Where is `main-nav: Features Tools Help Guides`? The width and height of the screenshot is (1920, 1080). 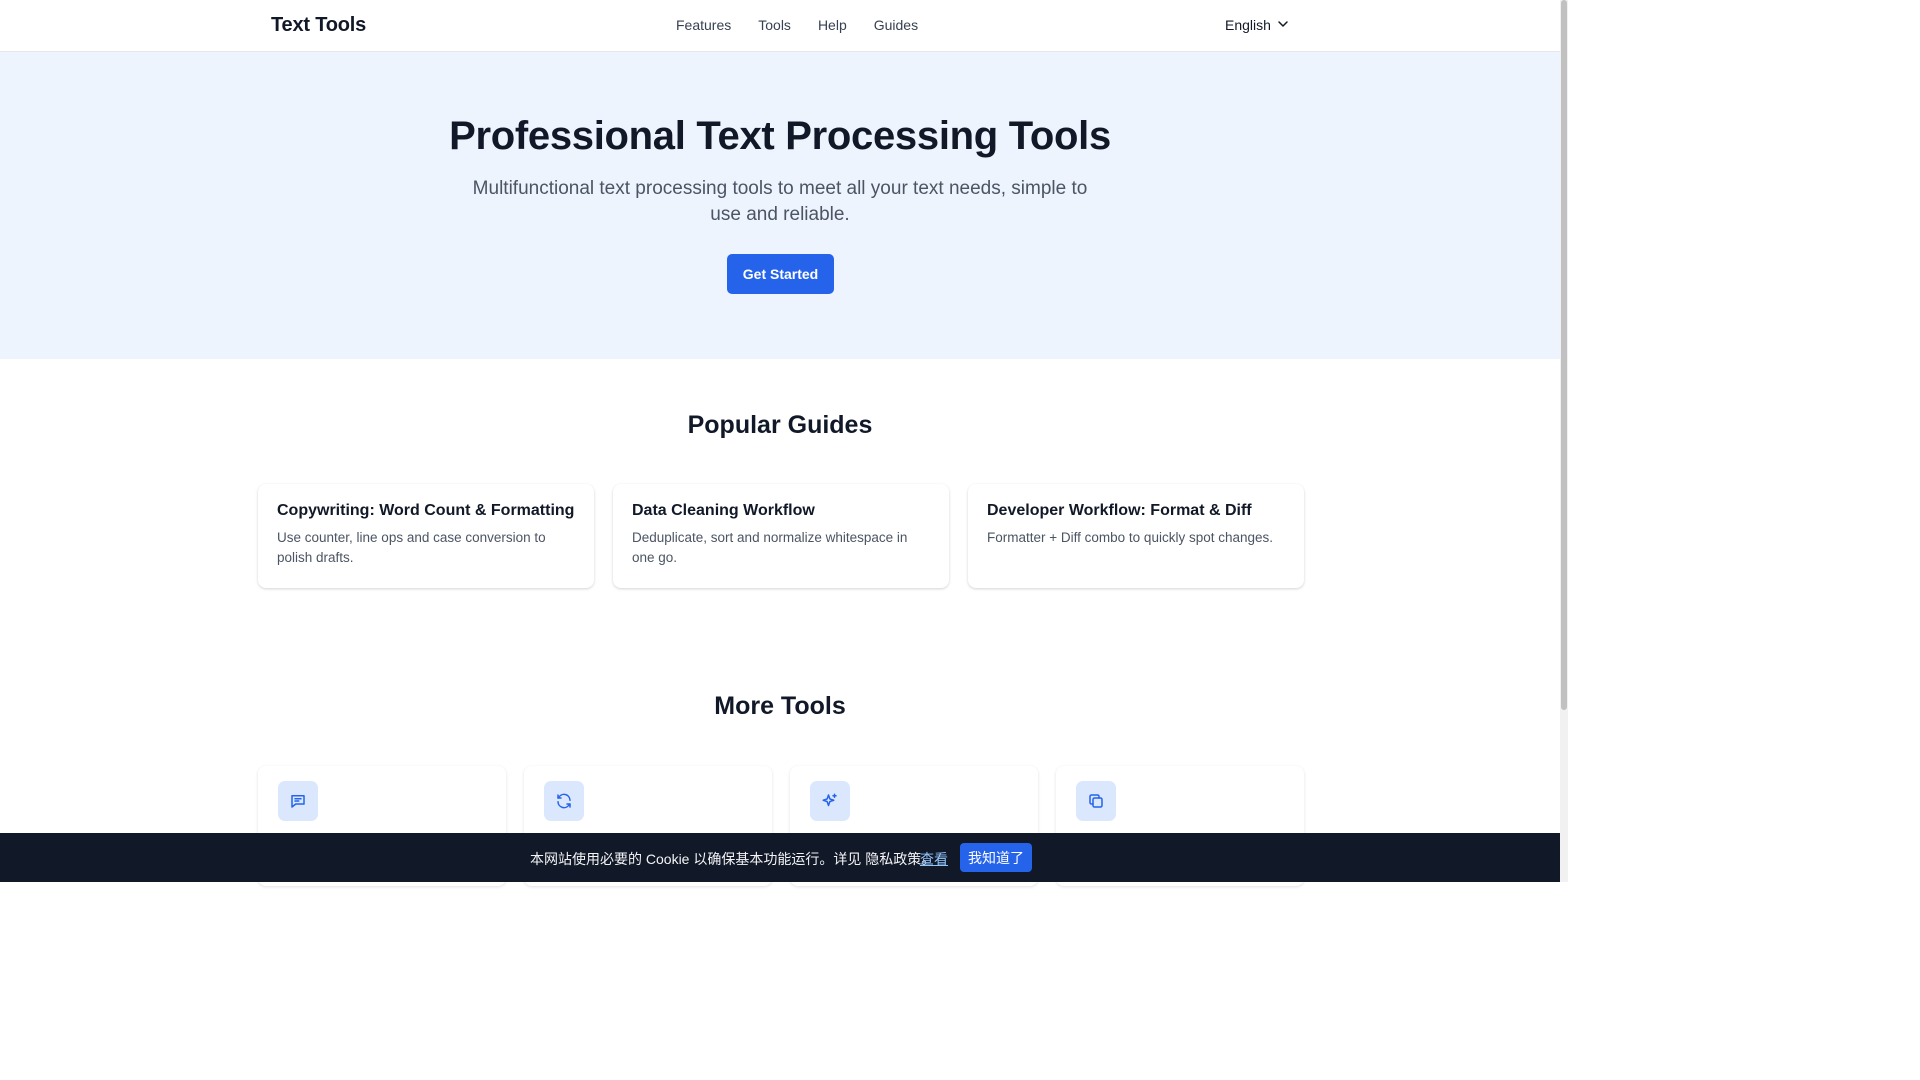
main-nav: Features Tools Help Guides is located at coordinates (797, 25).